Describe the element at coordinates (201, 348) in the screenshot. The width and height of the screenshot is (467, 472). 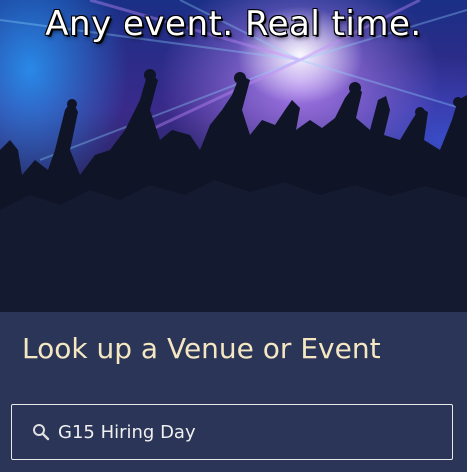
I see `lookup-title: Look up a Venue or Event` at that location.